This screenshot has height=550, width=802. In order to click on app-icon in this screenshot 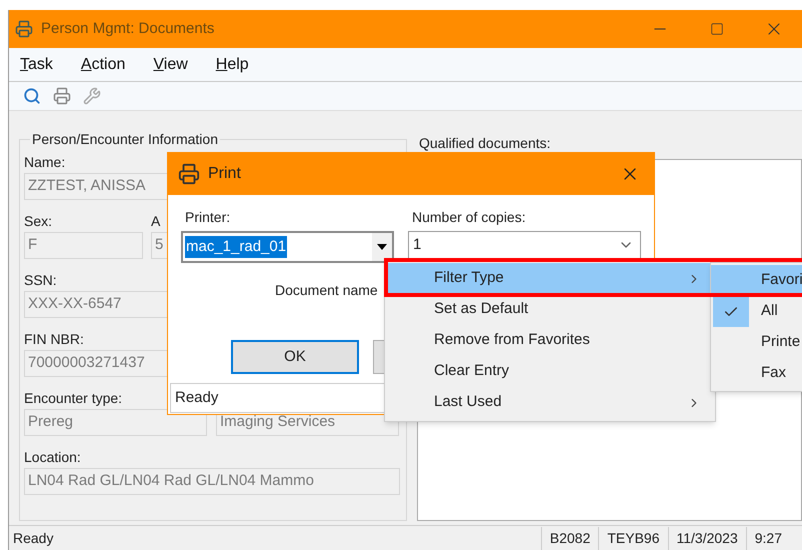, I will do `click(24, 29)`.